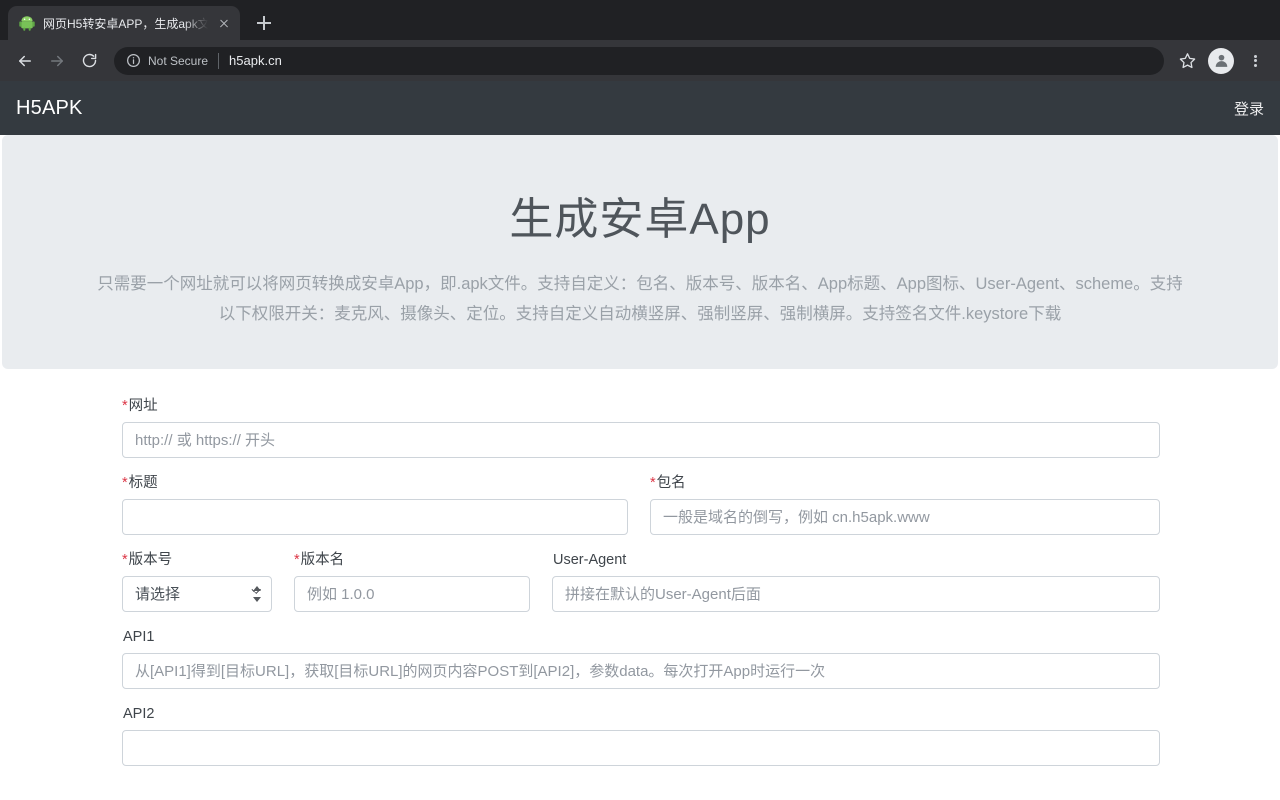  I want to click on back-button, so click(25, 61).